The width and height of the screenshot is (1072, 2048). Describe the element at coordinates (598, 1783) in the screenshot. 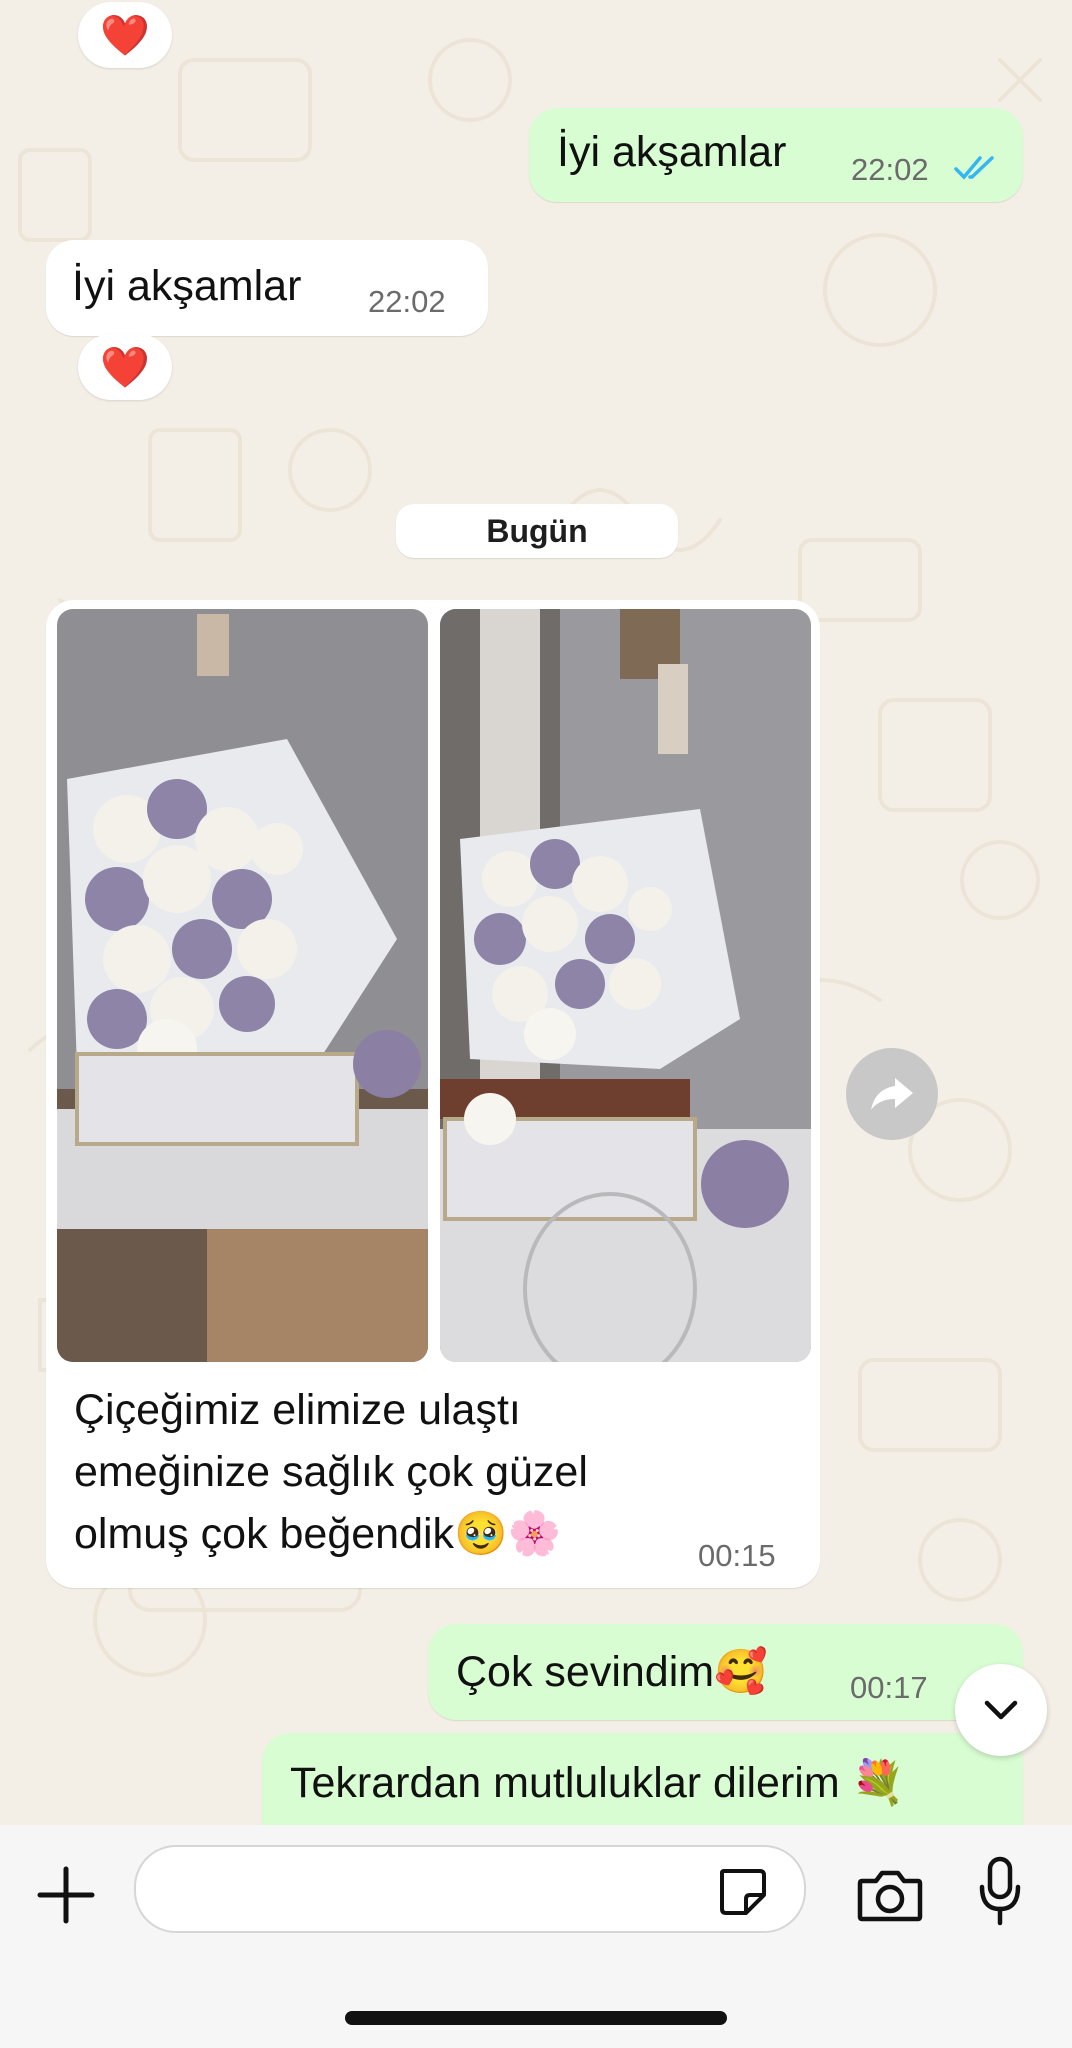

I see `message-text: Tekrardan mutluluklar dilerim 💐` at that location.